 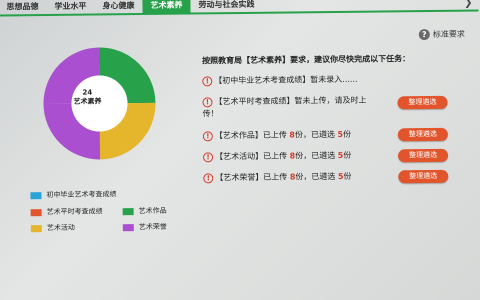 I want to click on legend-label: 艺术作品, so click(x=152, y=211).